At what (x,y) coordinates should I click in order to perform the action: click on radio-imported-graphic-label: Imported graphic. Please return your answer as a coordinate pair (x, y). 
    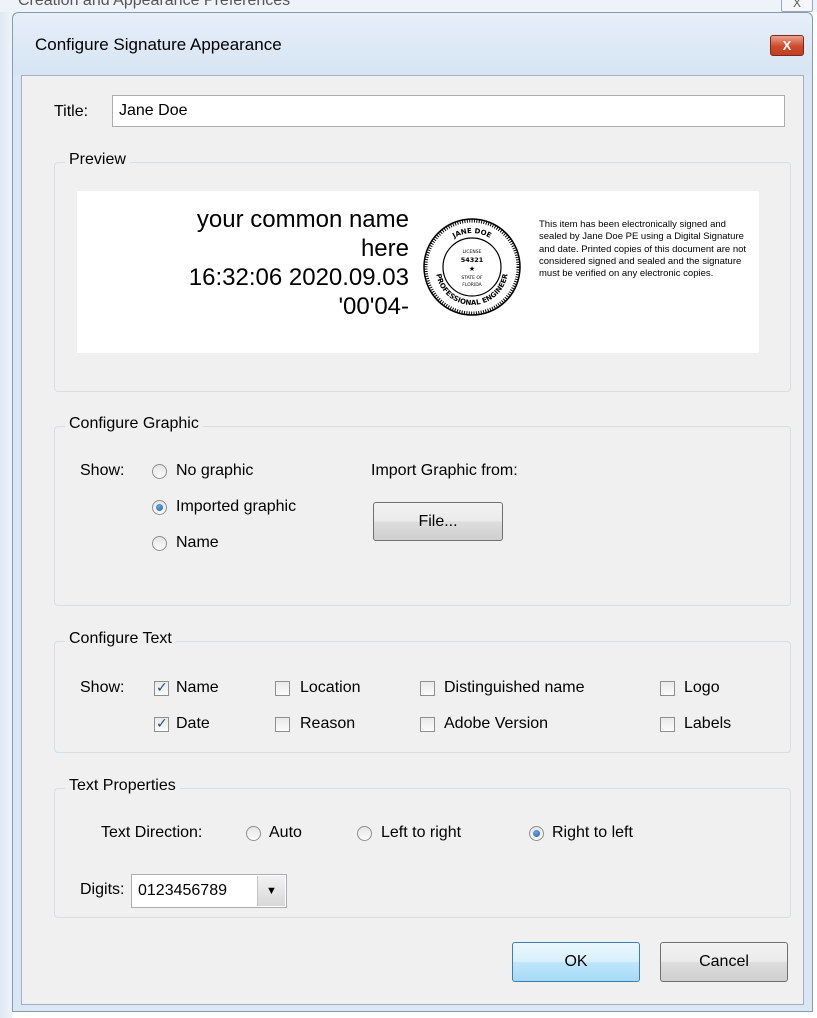
    Looking at the image, I should click on (236, 507).